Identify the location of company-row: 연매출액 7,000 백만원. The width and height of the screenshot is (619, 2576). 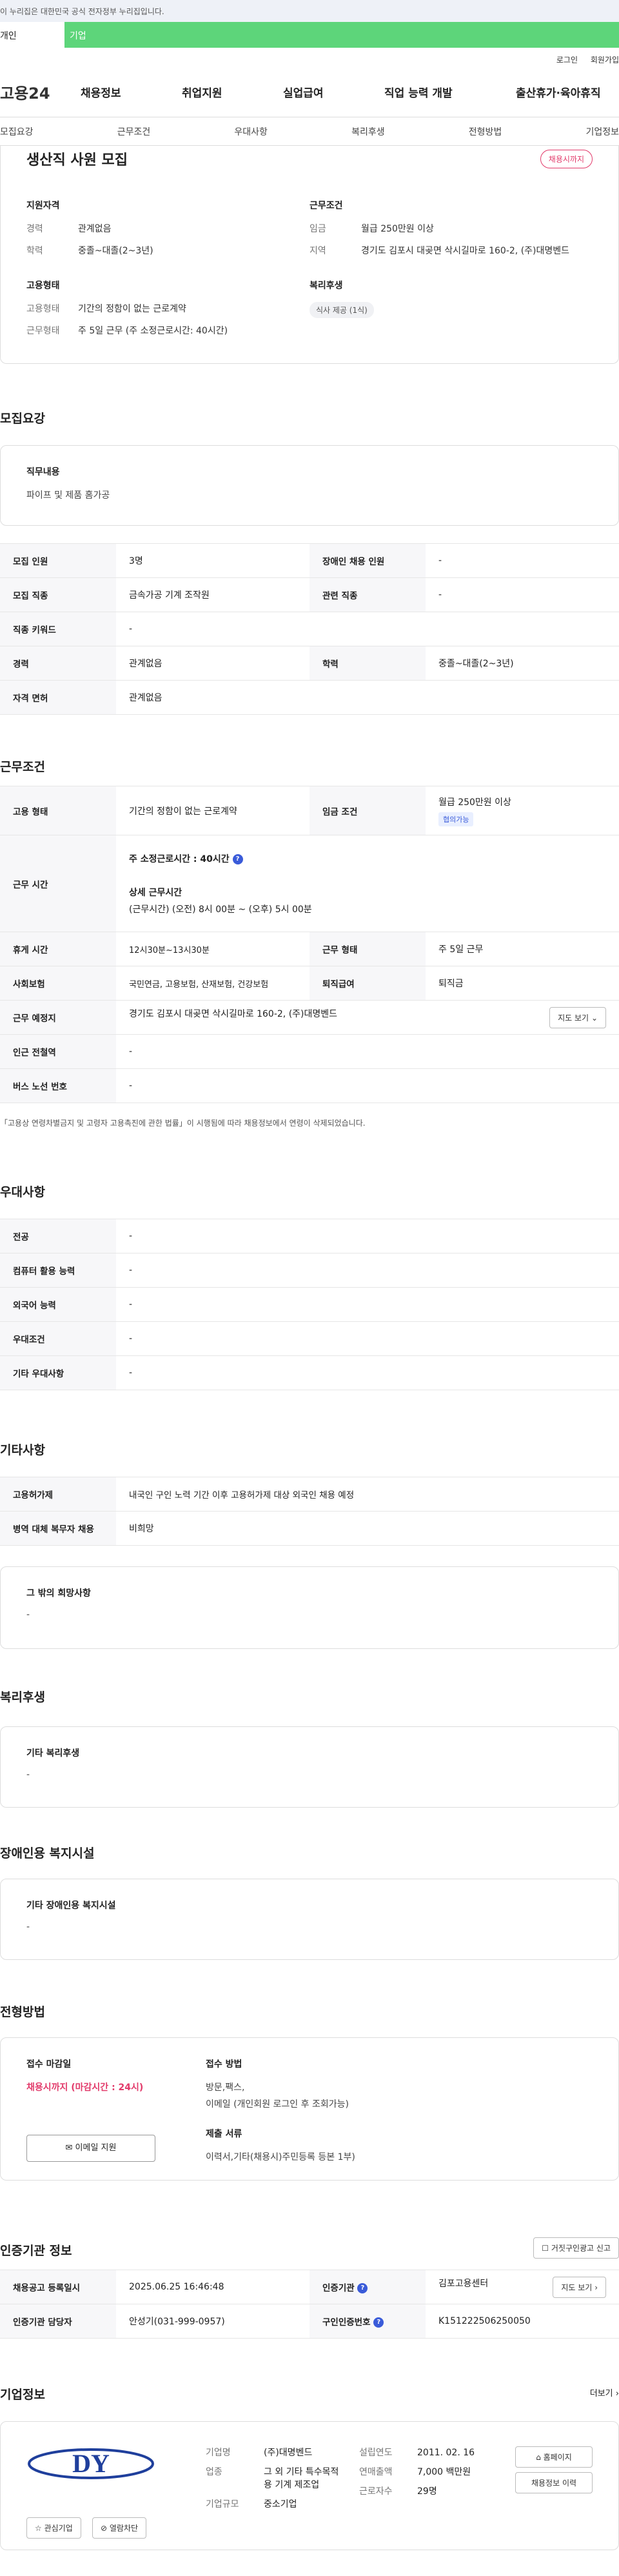
(417, 2472).